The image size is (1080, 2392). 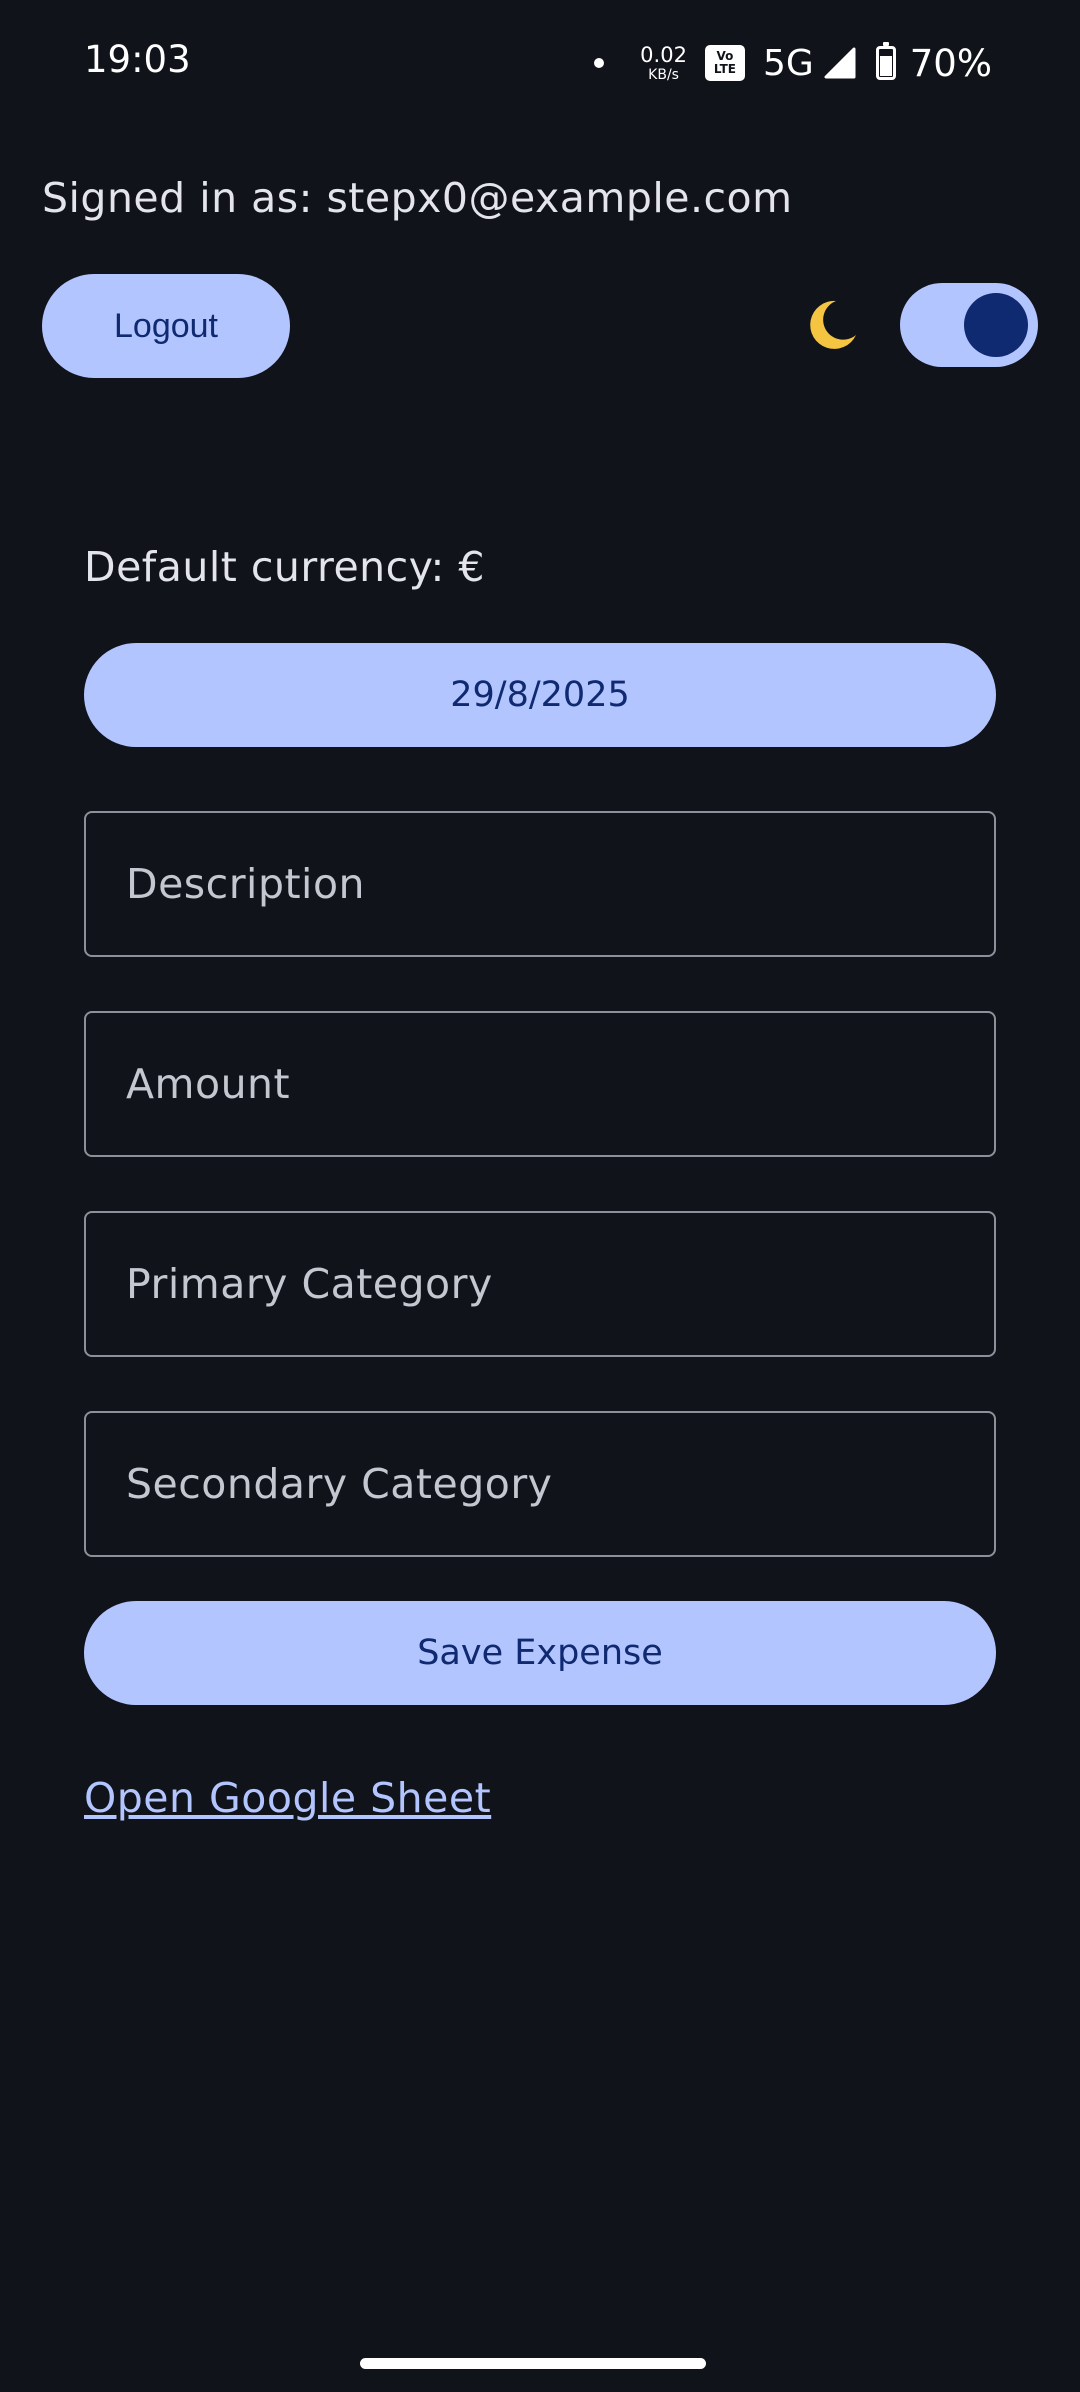 What do you see at coordinates (840, 63) in the screenshot?
I see `signal-icon` at bounding box center [840, 63].